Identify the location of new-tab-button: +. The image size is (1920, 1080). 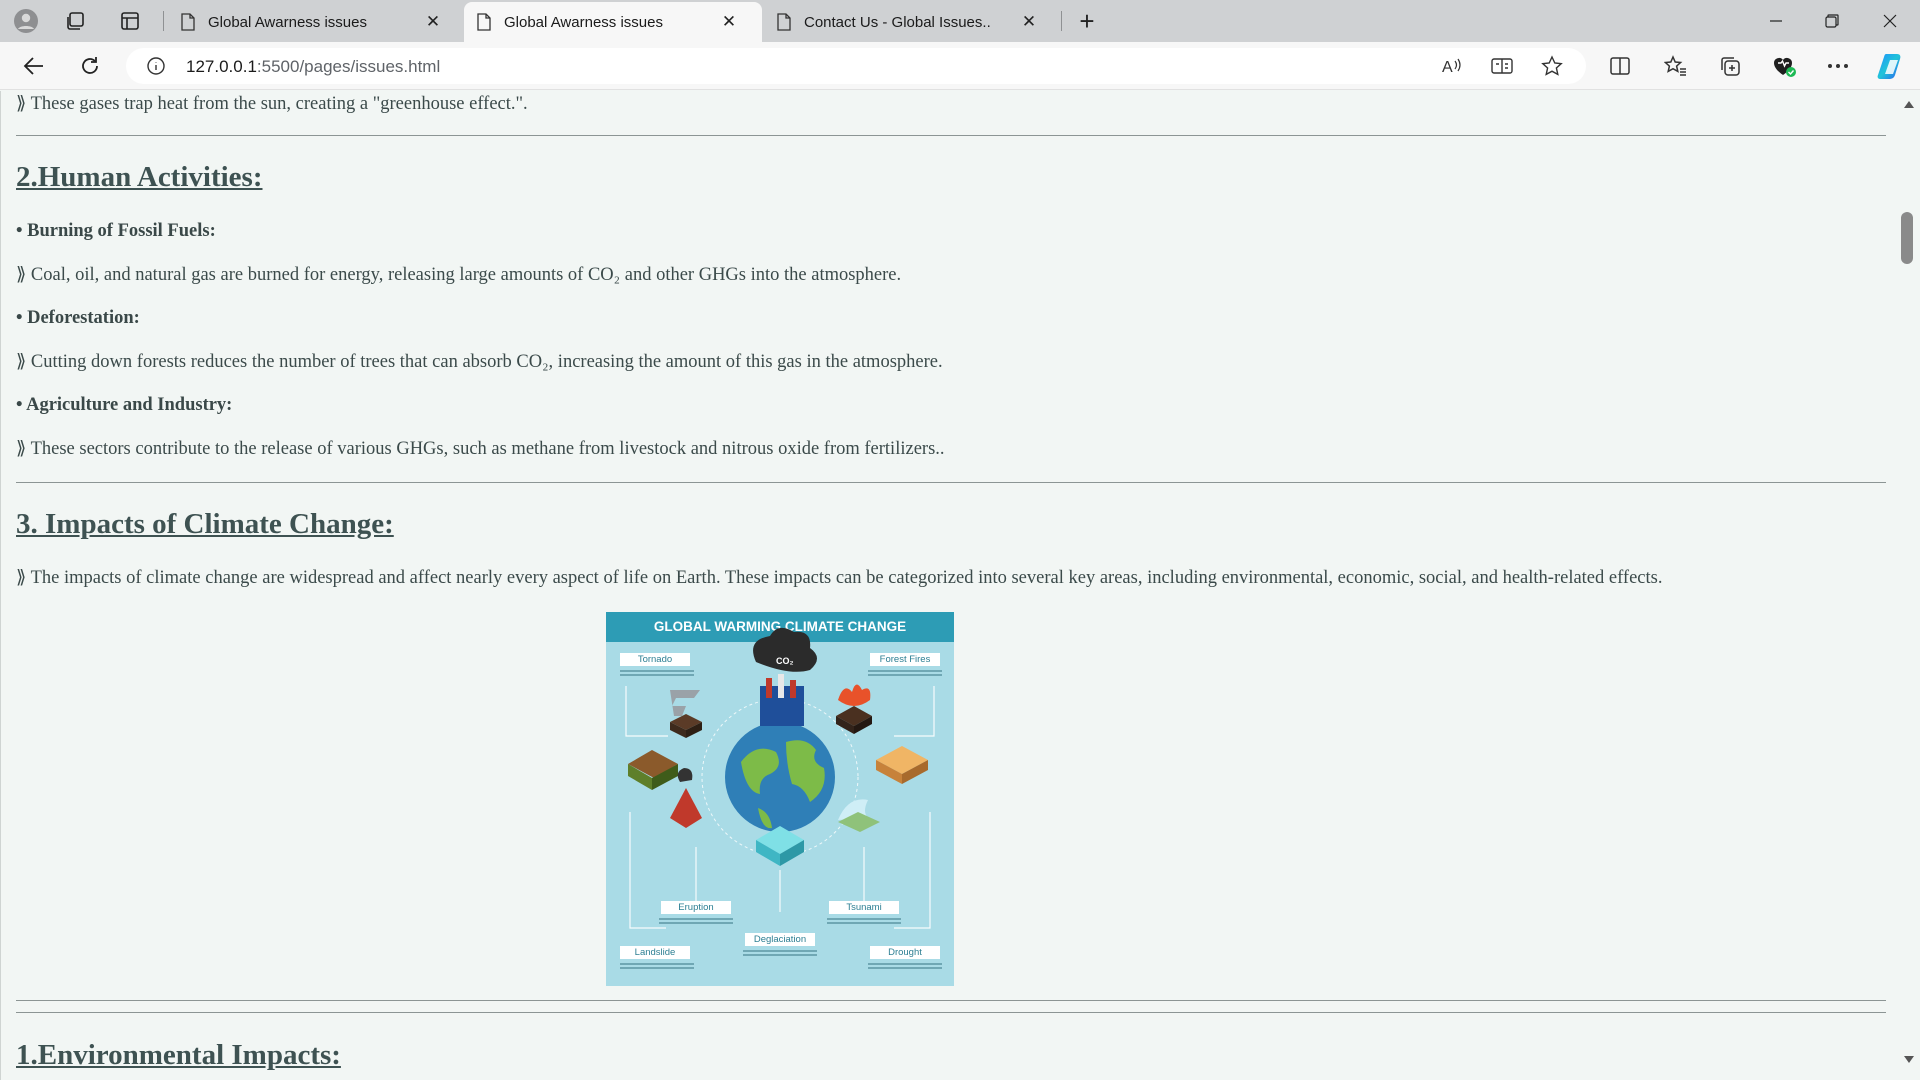
(1087, 21).